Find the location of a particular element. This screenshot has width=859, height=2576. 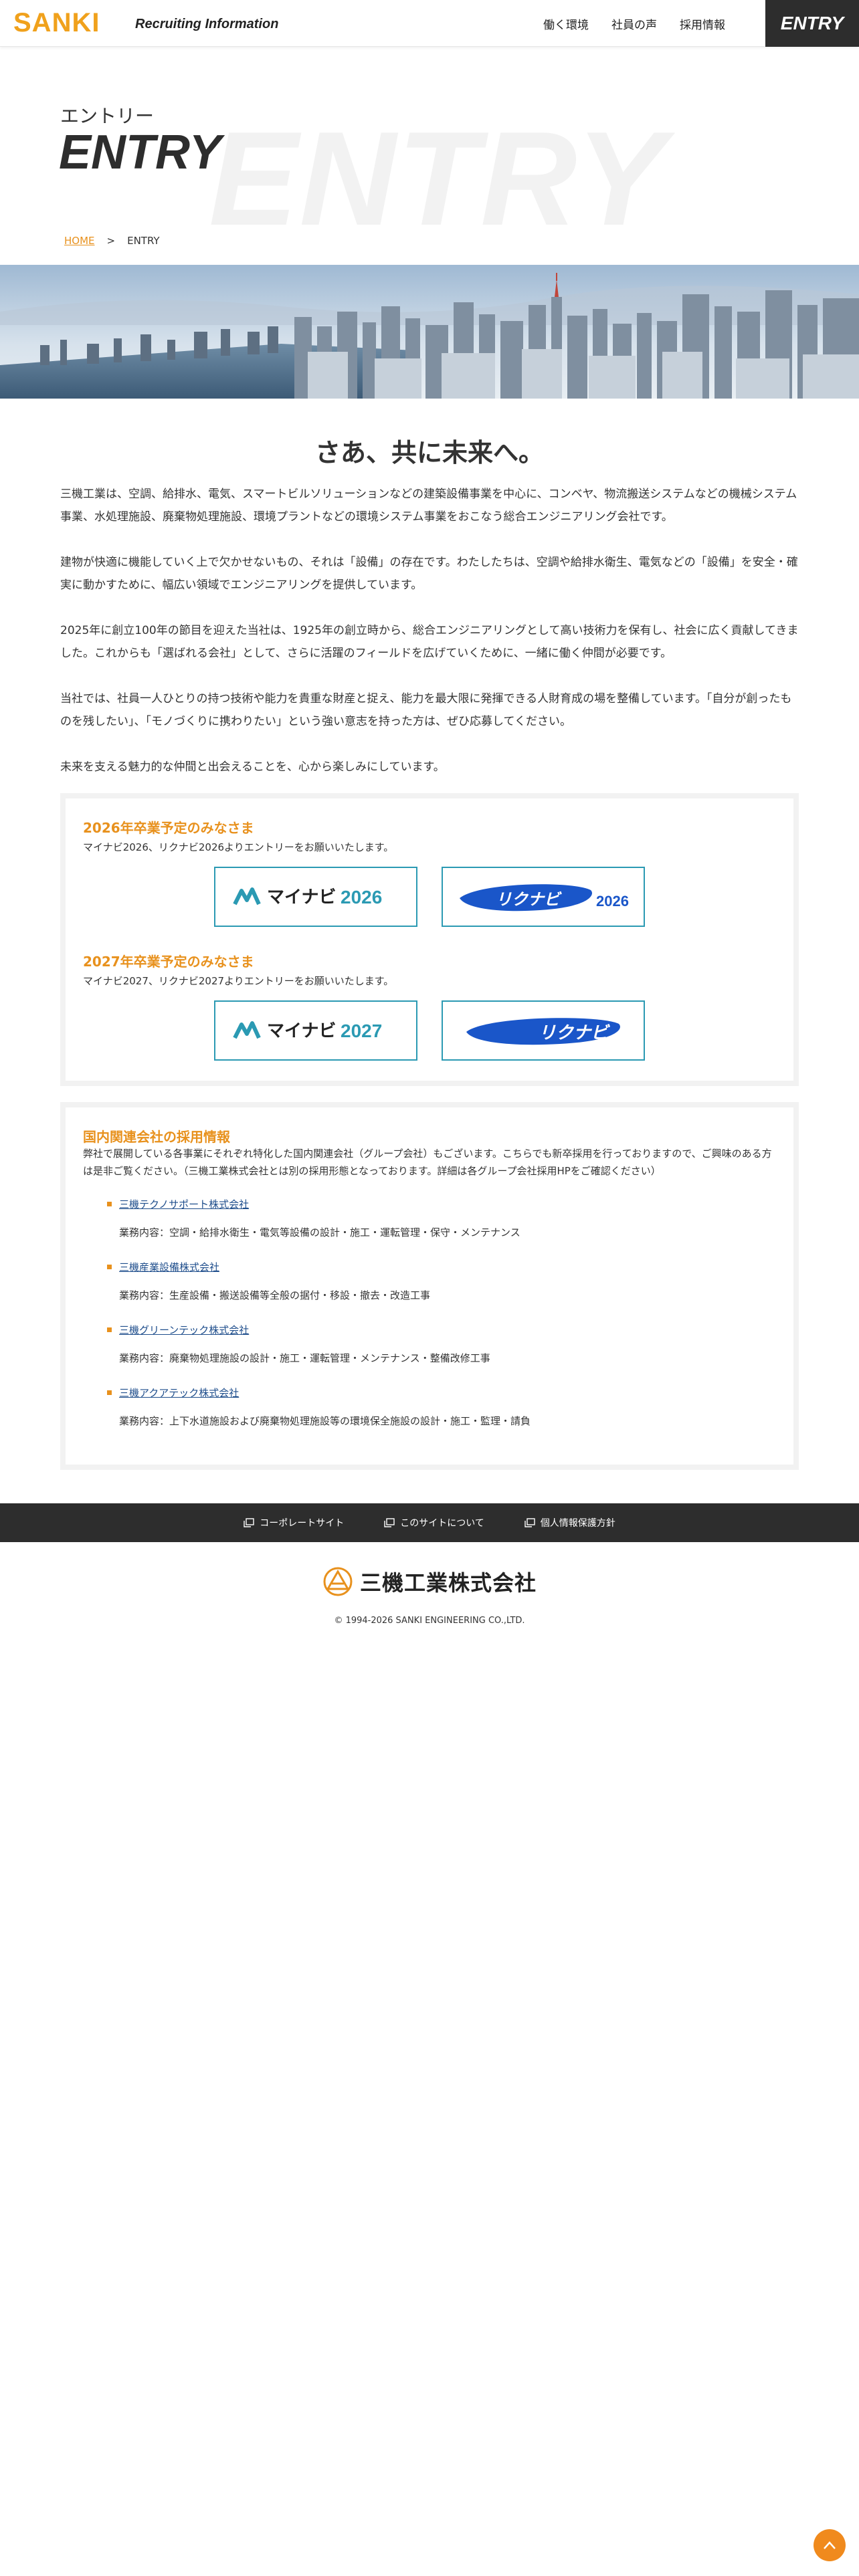

nav-employee-voices: 社員の声 is located at coordinates (634, 24).